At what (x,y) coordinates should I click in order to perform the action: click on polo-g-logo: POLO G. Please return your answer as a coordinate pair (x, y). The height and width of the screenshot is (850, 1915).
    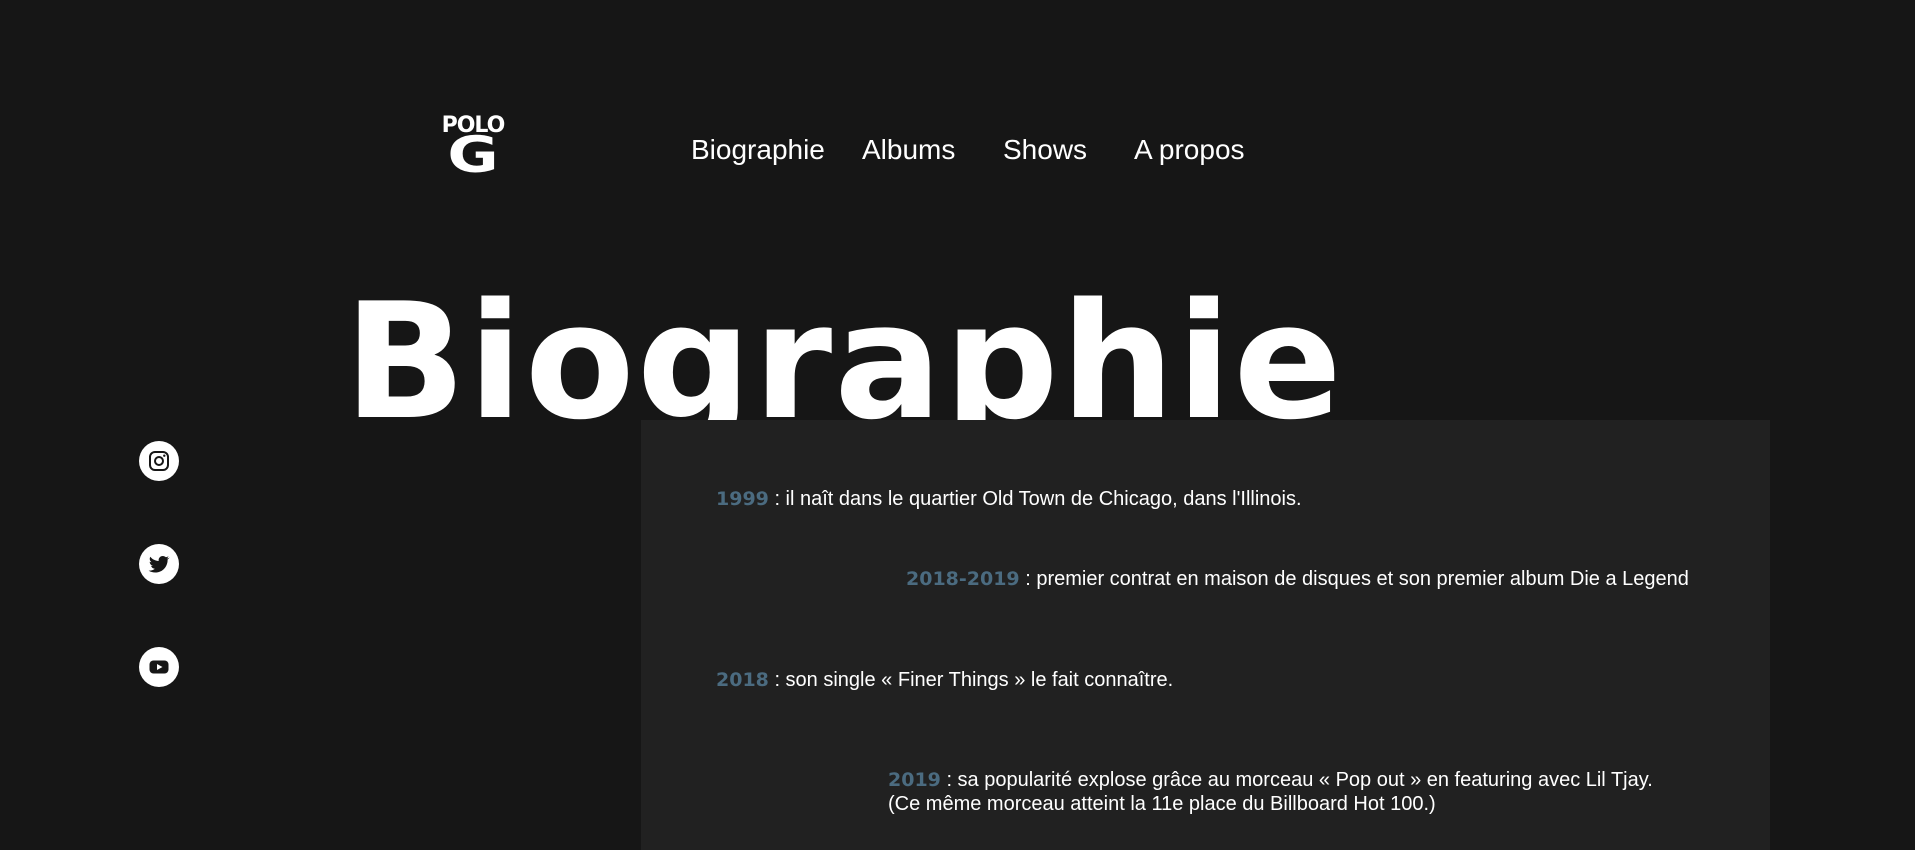
    Looking at the image, I should click on (473, 149).